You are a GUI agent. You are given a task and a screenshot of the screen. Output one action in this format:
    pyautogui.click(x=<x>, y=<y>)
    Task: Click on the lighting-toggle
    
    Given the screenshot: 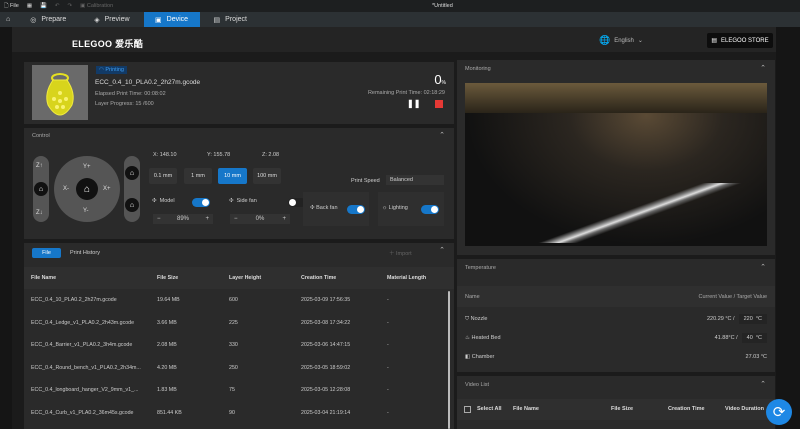 What is the action you would take?
    pyautogui.click(x=430, y=209)
    